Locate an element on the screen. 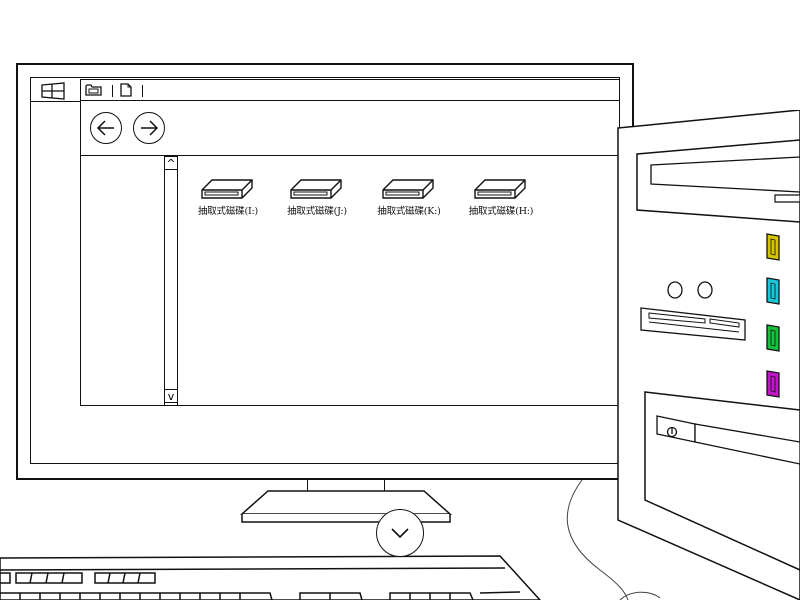 This screenshot has height=600, width=800. drive-item-j: 抽取式磁碟(J:) is located at coordinates (317, 199).